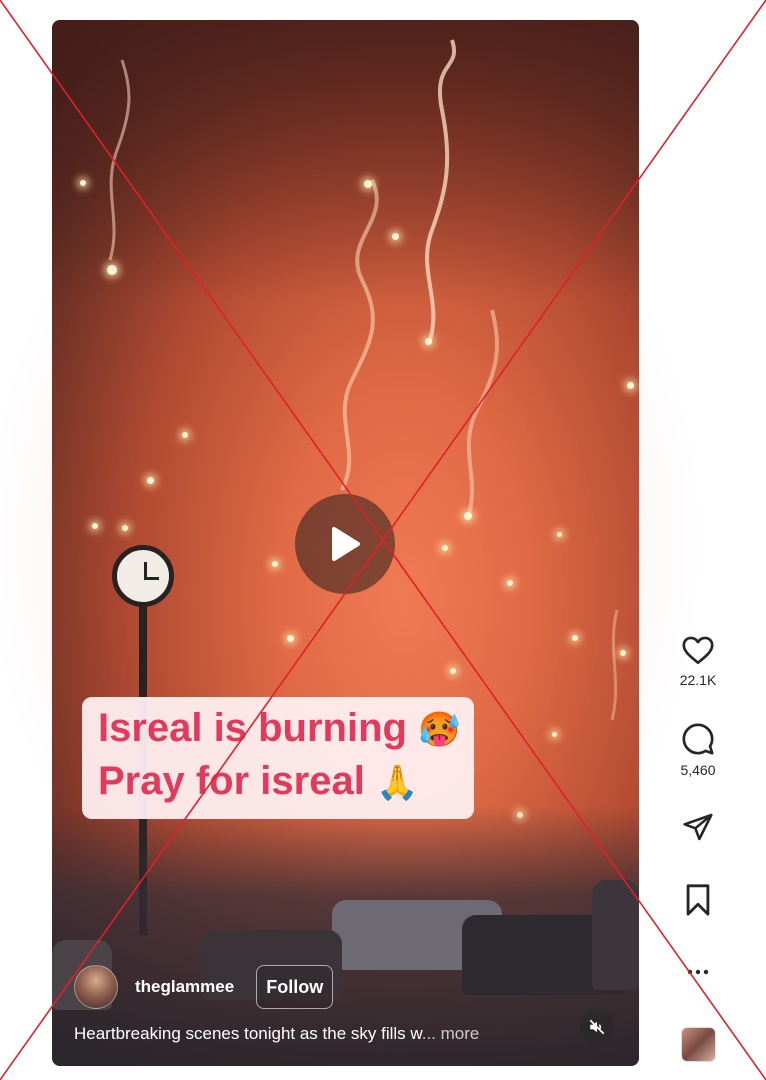 The image size is (766, 1080). Describe the element at coordinates (295, 987) in the screenshot. I see `follow-button: Follow` at that location.